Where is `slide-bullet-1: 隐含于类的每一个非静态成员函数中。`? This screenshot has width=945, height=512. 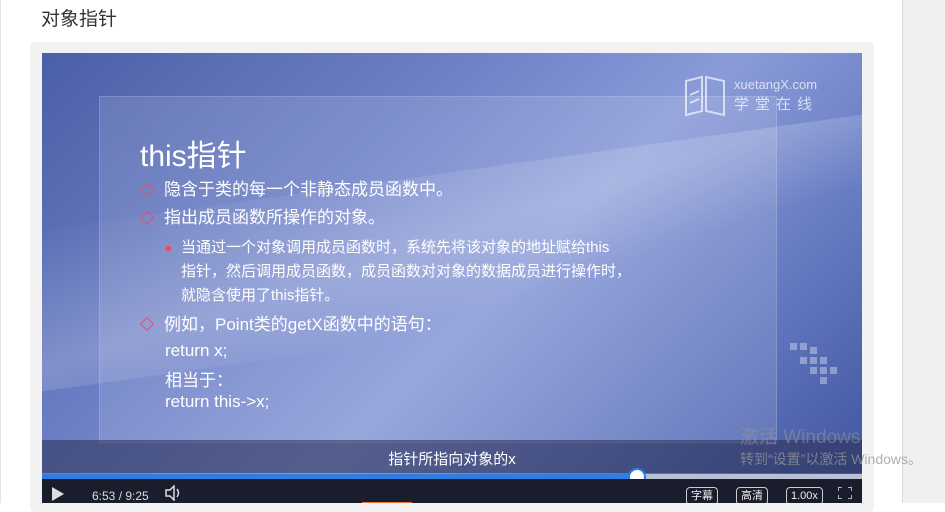
slide-bullet-1: 隐含于类的每一个非静态成员函数中。 is located at coordinates (308, 189).